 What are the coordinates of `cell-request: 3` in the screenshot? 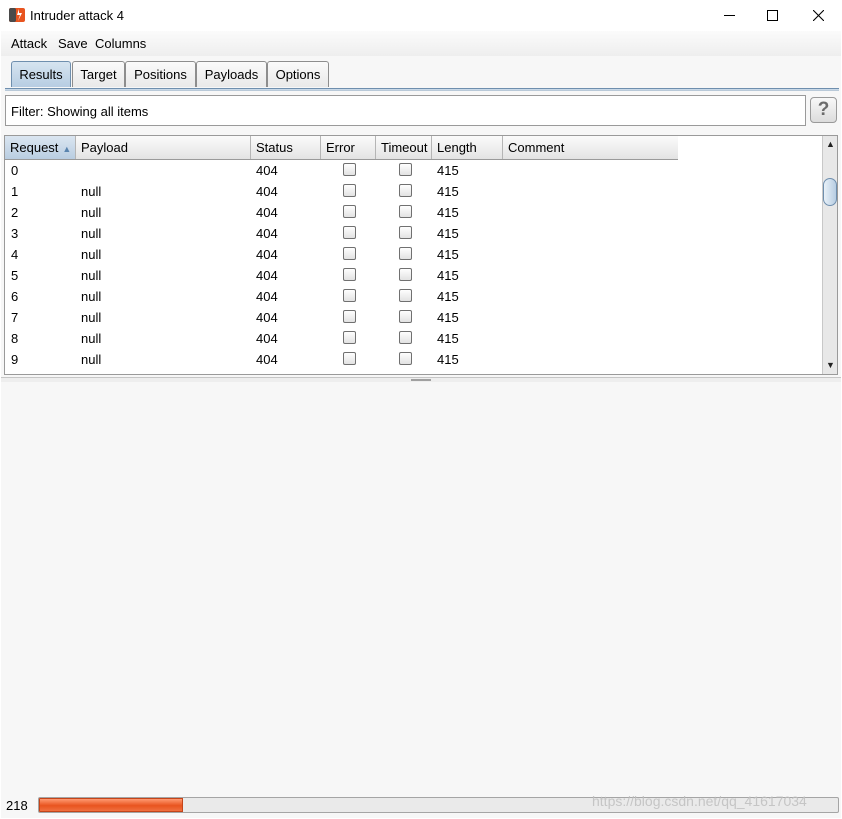 It's located at (15, 233).